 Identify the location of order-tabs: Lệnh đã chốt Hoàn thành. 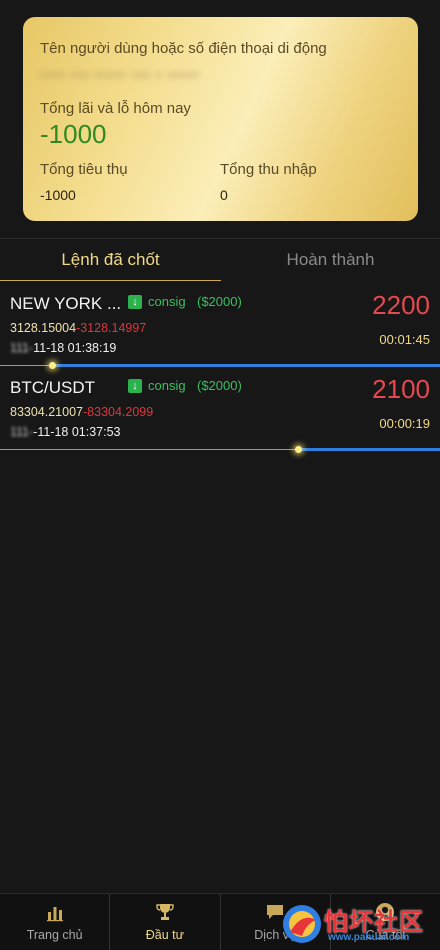
(220, 259).